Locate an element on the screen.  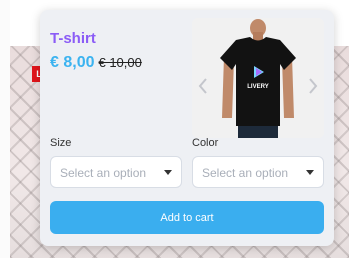
color-select-value: Select an option is located at coordinates (245, 173).